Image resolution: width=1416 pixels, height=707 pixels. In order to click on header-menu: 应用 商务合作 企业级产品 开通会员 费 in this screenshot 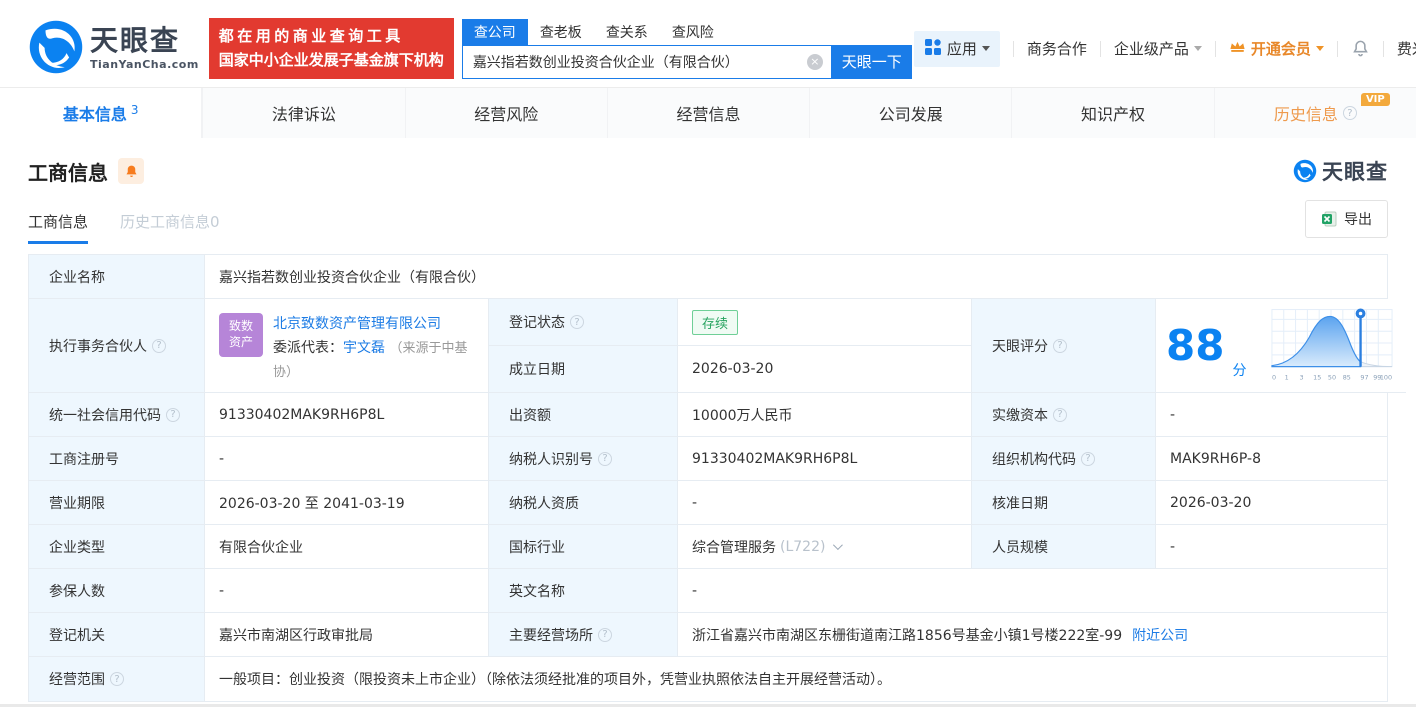, I will do `click(1164, 48)`.